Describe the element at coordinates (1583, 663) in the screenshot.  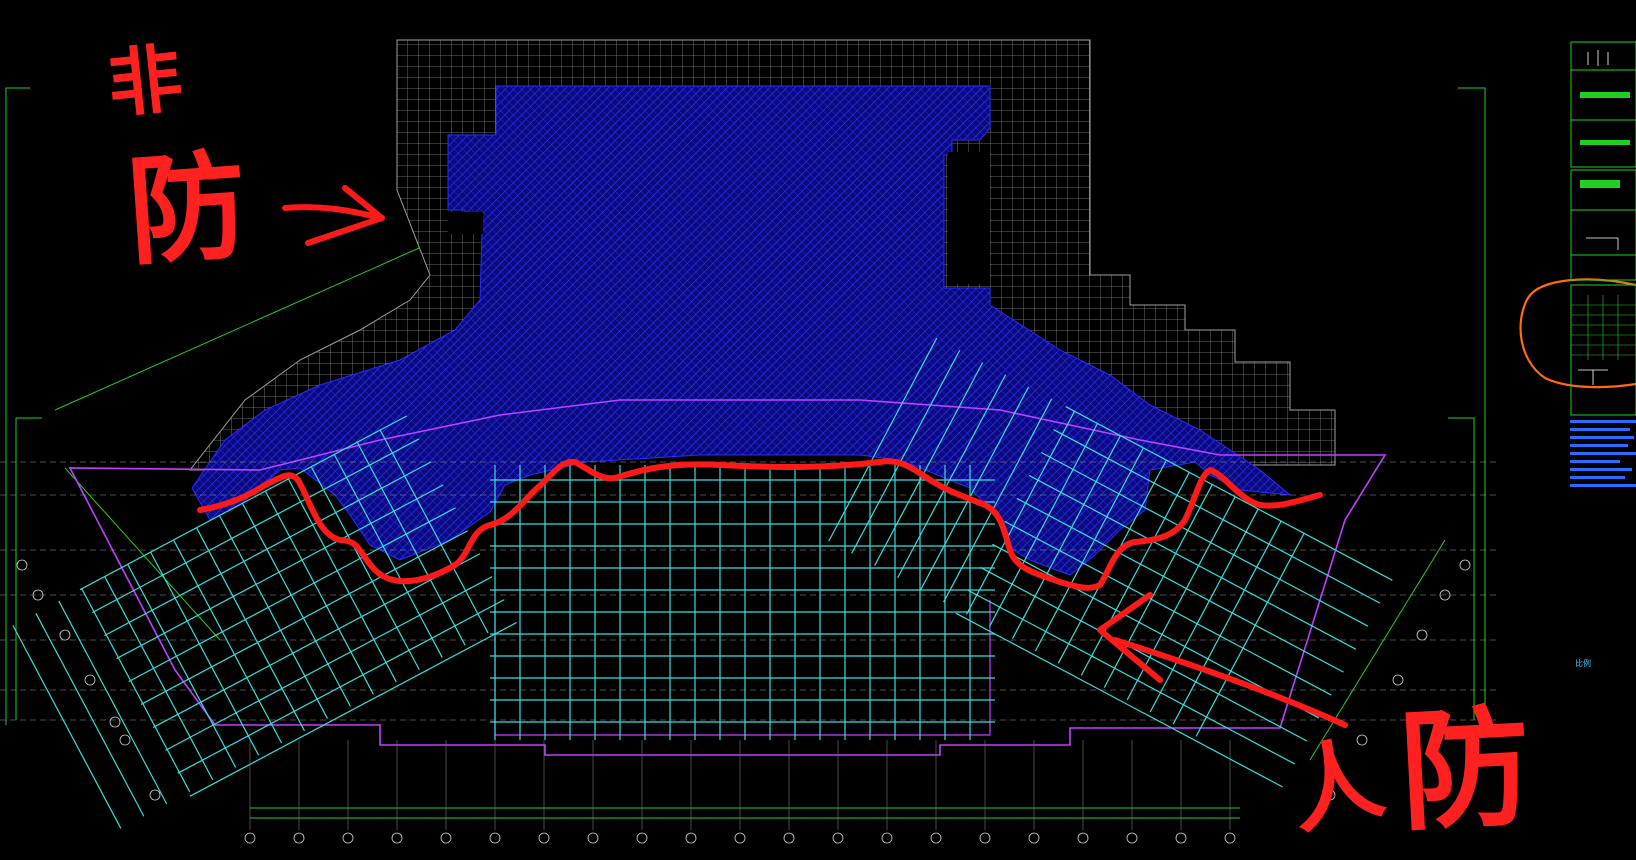
I see `scale-note: 比例` at that location.